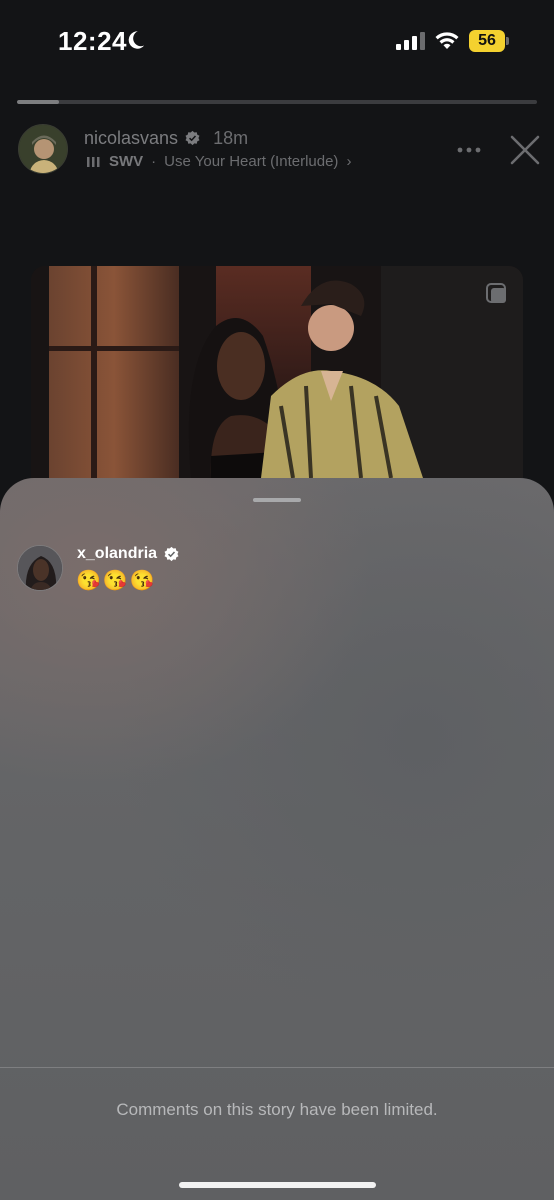 Image resolution: width=554 pixels, height=1200 pixels. I want to click on story-music-row: SWV · Use Your Heart (Interlude) ›, so click(219, 161).